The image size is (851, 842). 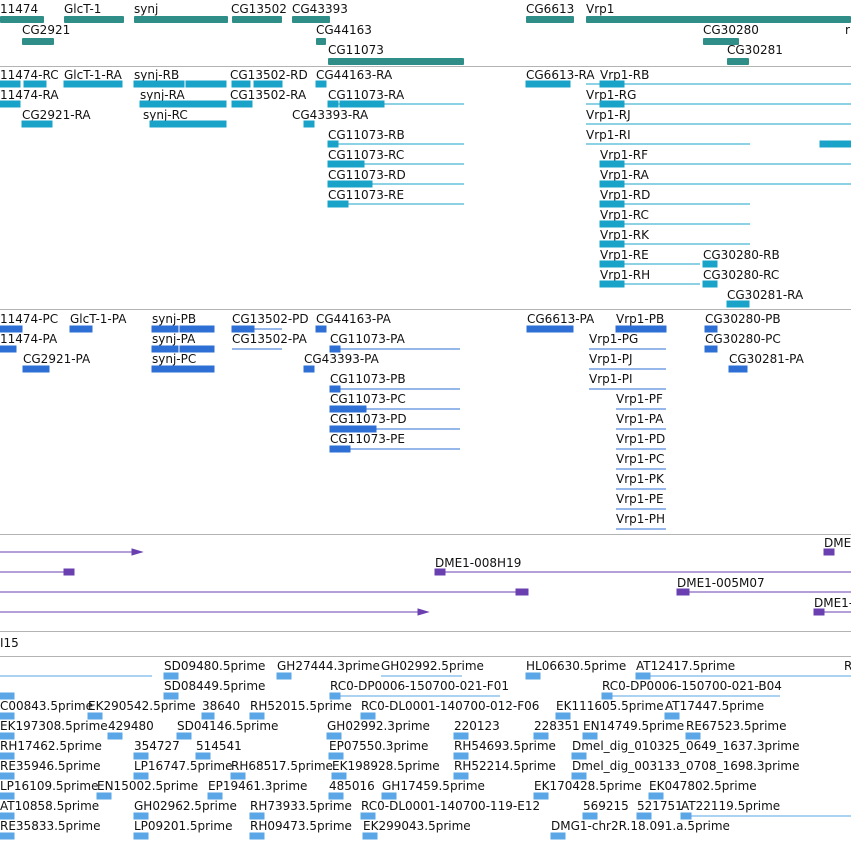 I want to click on partial-label: I15, so click(x=9, y=643).